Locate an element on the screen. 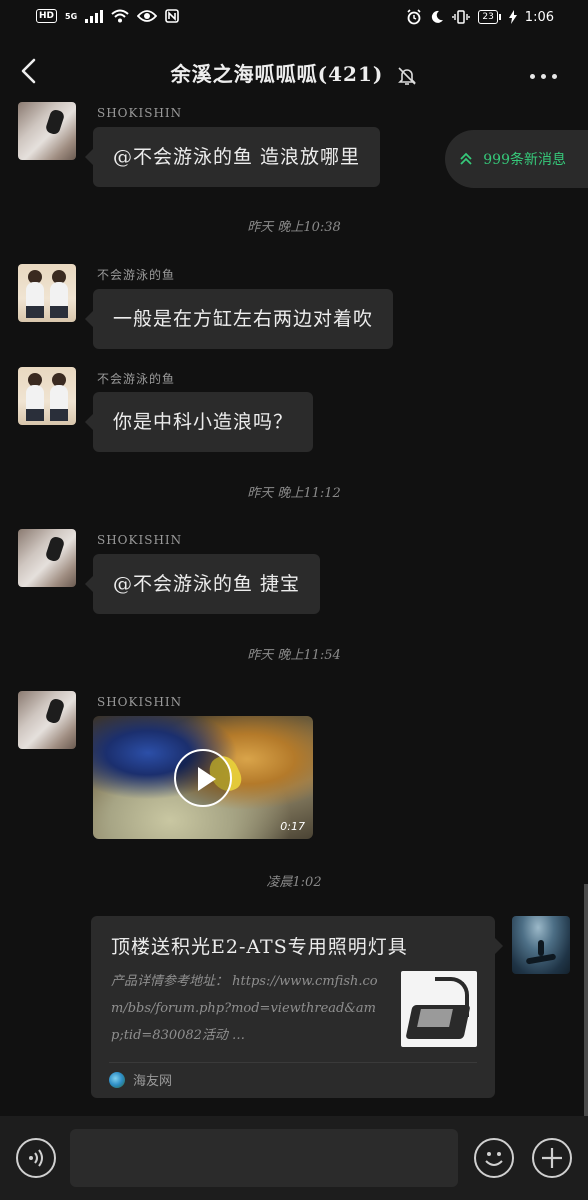 This screenshot has height=1200, width=588. voice-icon is located at coordinates (36, 1158).